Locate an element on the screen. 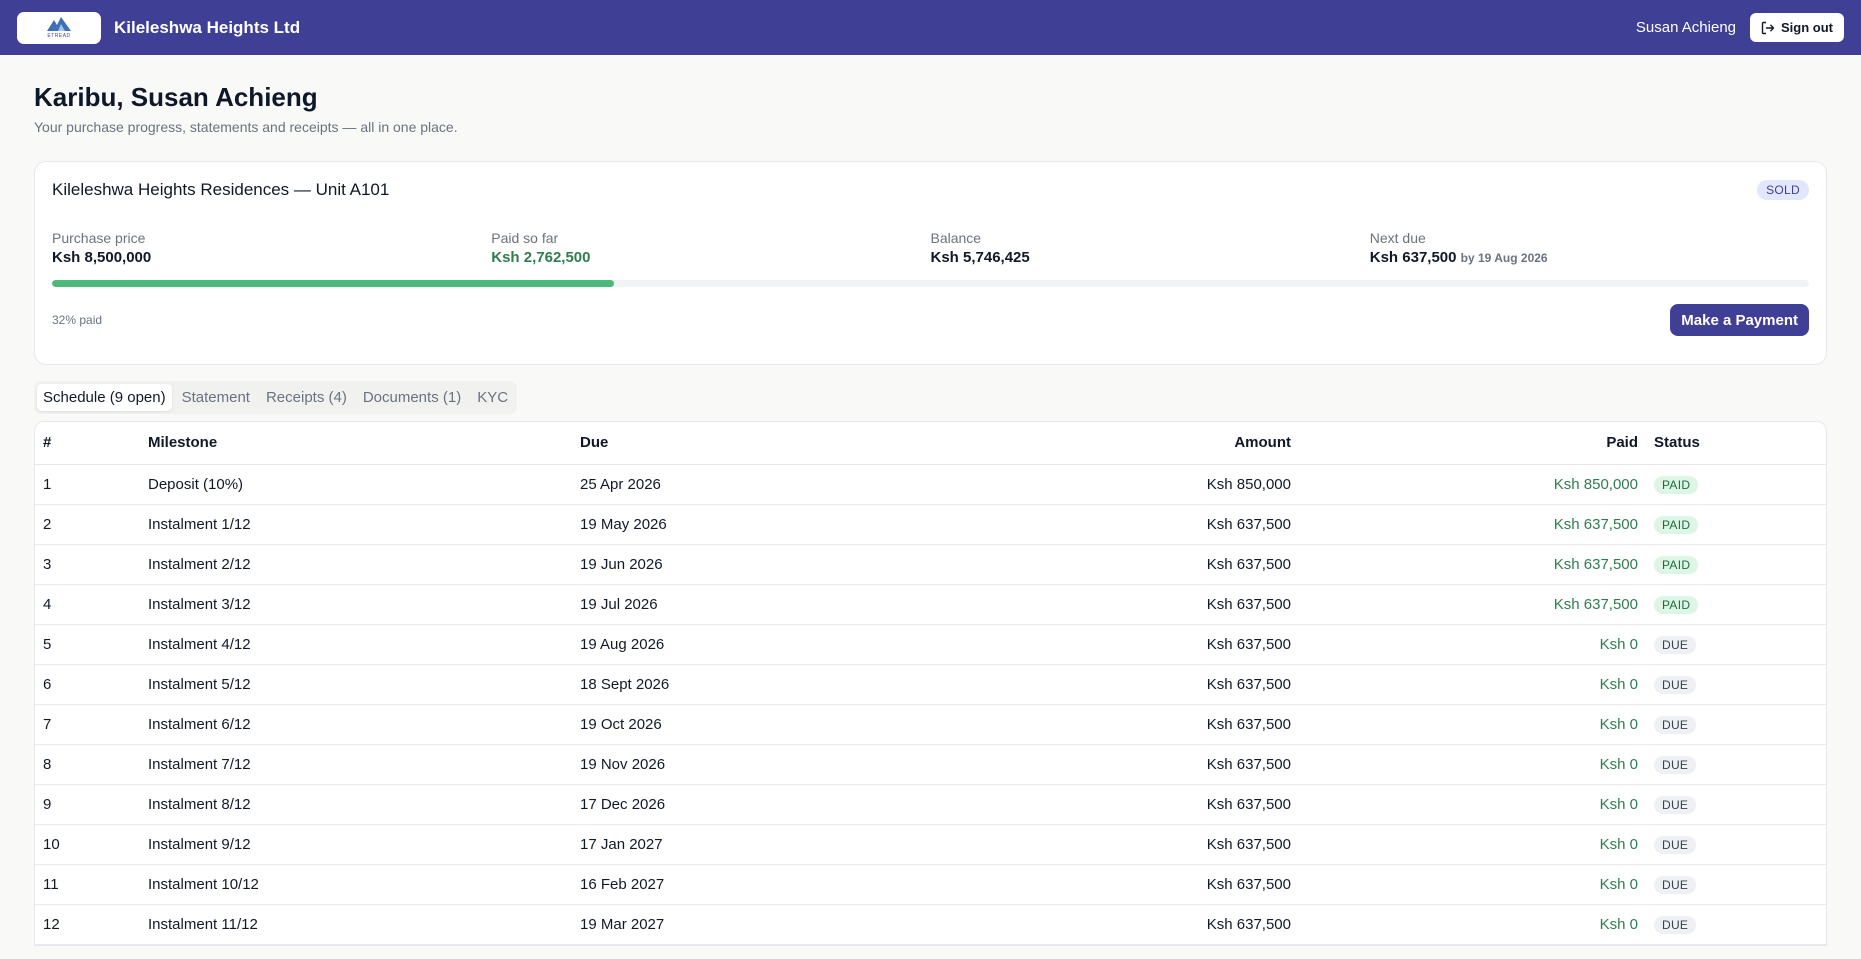 The width and height of the screenshot is (1861, 959). make-payment-button: Make a Payment is located at coordinates (1739, 320).